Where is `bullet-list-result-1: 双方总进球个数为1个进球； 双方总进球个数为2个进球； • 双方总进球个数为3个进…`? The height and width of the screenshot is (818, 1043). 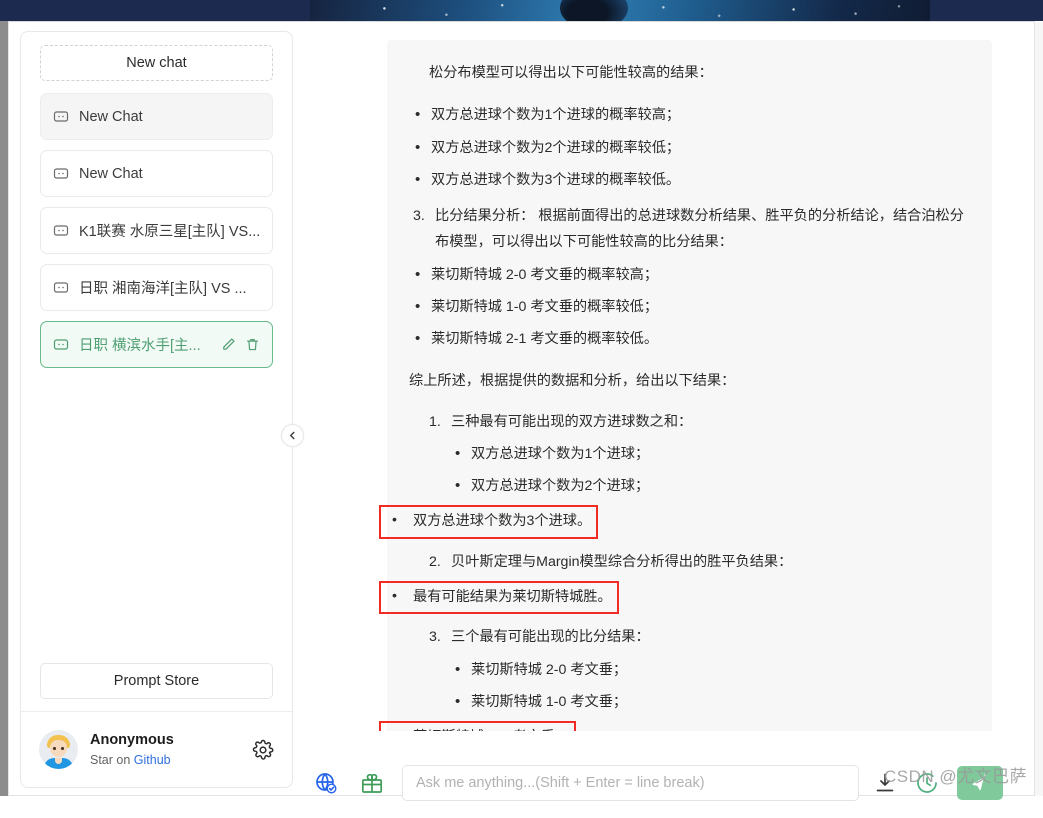 bullet-list-result-1: 双方总进球个数为1个进球； 双方总进球个数为2个进球； • 双方总进球个数为3个进… is located at coordinates (674, 489).